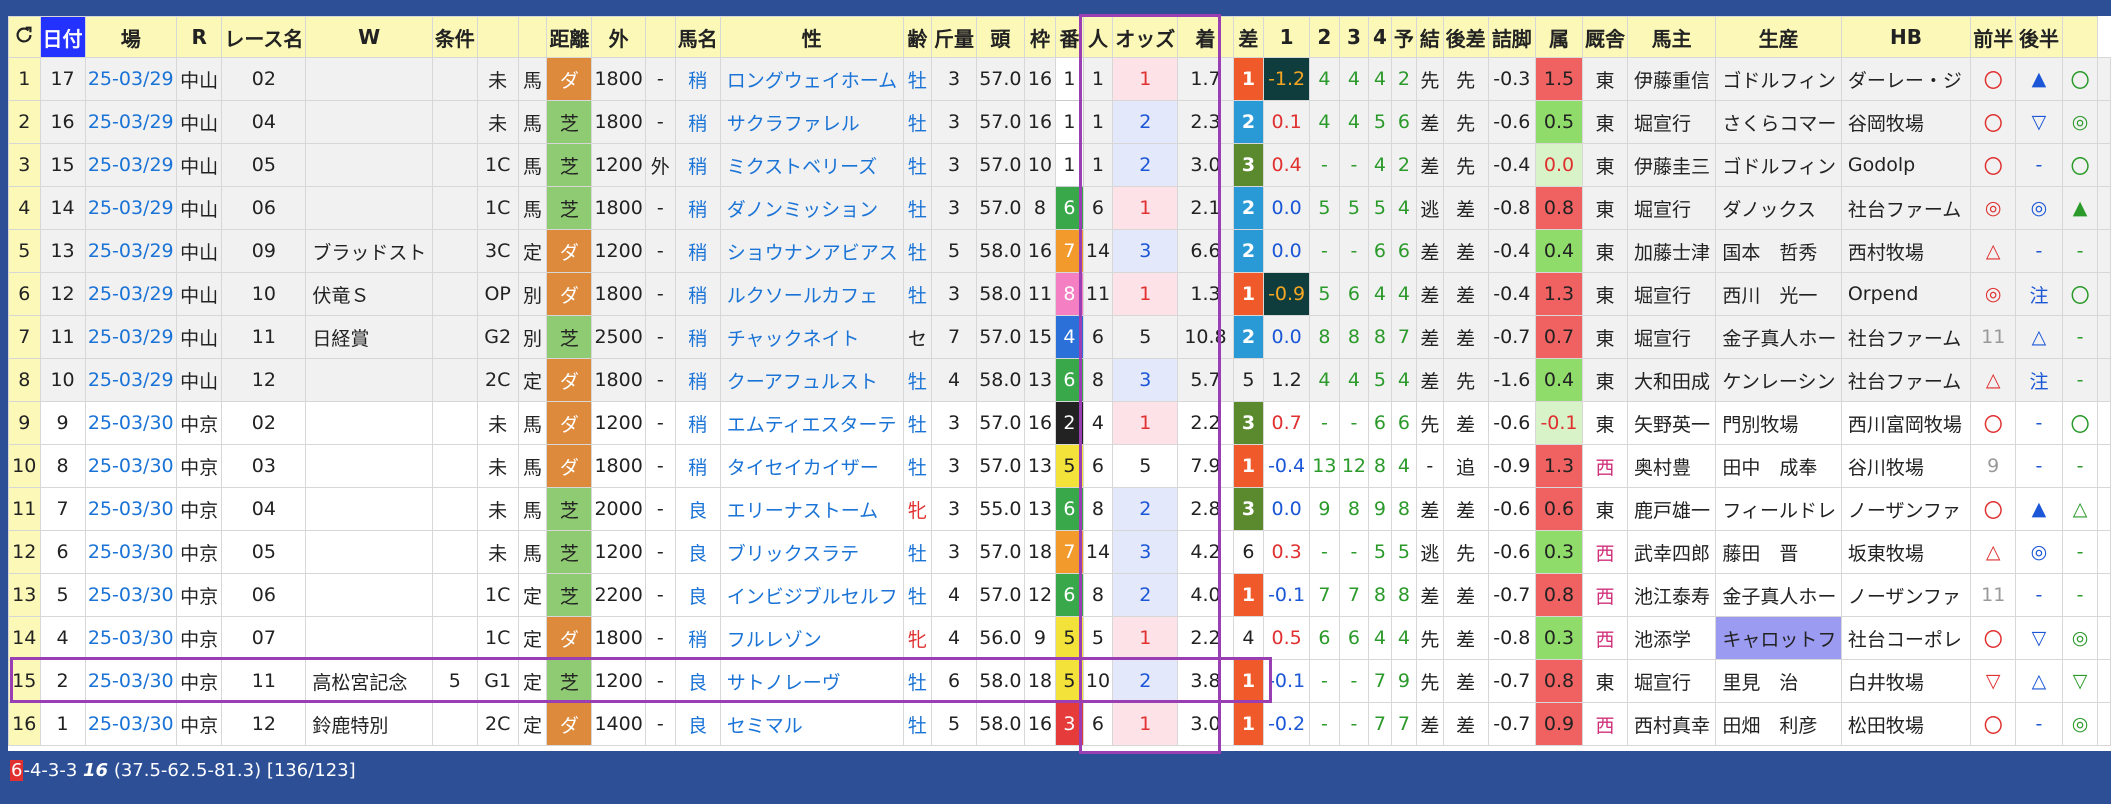 The width and height of the screenshot is (2111, 804). Describe the element at coordinates (1430, 122) in the screenshot. I see `cell-yo: 差` at that location.